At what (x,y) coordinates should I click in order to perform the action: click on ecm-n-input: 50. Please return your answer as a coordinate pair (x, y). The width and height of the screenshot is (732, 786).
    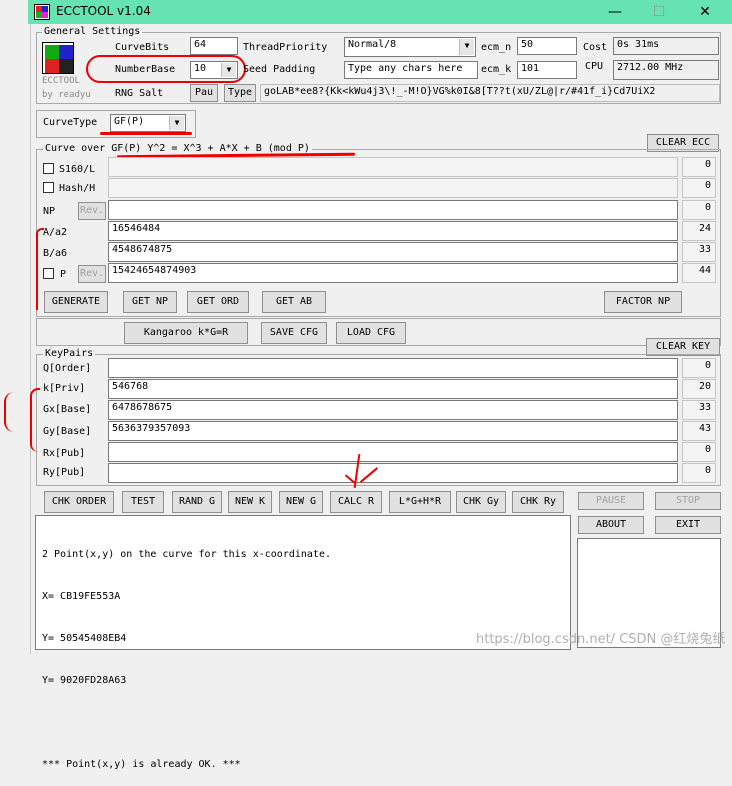
    Looking at the image, I should click on (547, 46).